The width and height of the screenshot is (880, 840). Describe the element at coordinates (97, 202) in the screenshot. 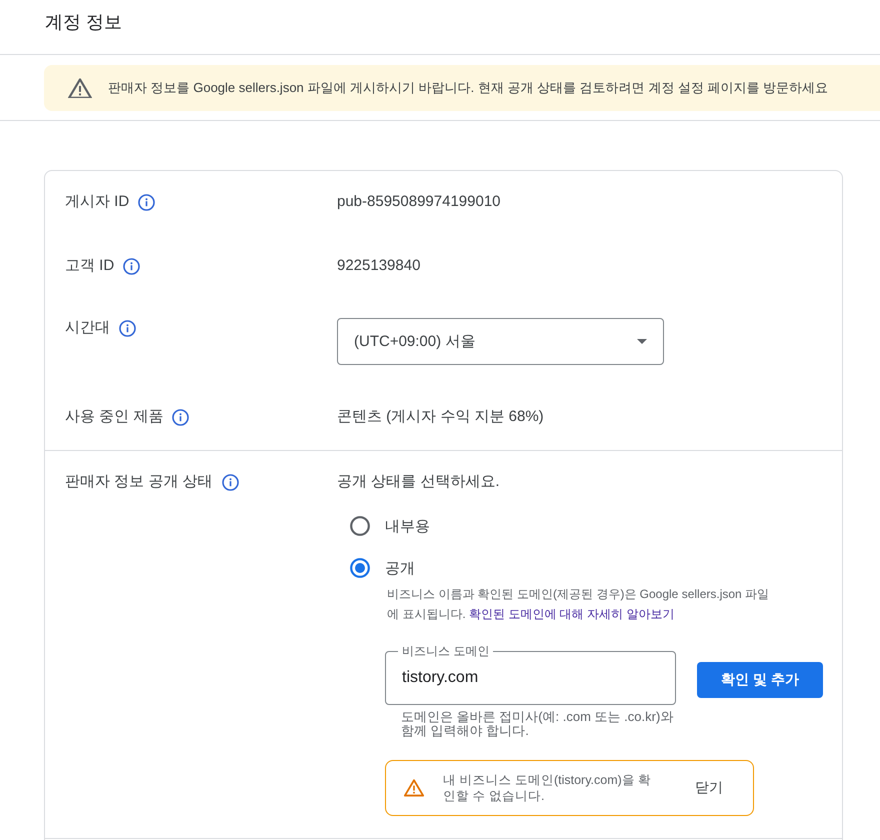

I see `info-label: 게시자 ID` at that location.